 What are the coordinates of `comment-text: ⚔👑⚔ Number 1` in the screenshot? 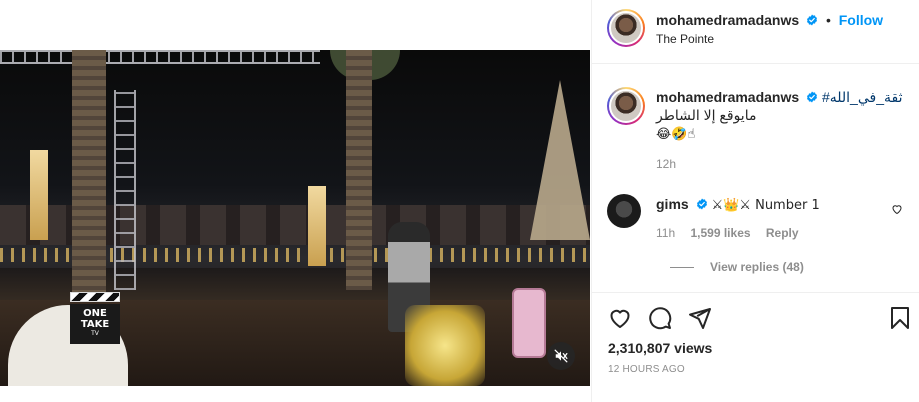 It's located at (765, 205).